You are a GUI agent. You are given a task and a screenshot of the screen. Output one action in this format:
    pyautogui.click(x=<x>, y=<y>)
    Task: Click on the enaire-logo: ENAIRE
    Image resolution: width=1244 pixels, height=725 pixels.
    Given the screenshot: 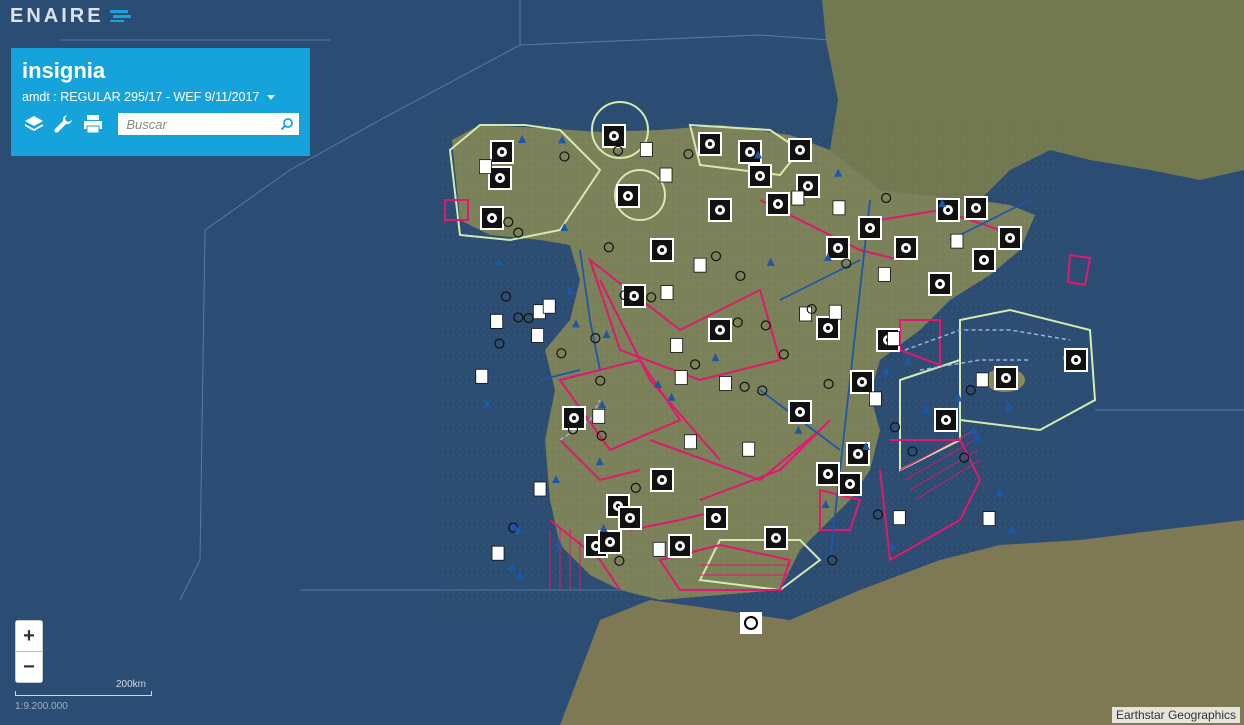 What is the action you would take?
    pyautogui.click(x=71, y=16)
    